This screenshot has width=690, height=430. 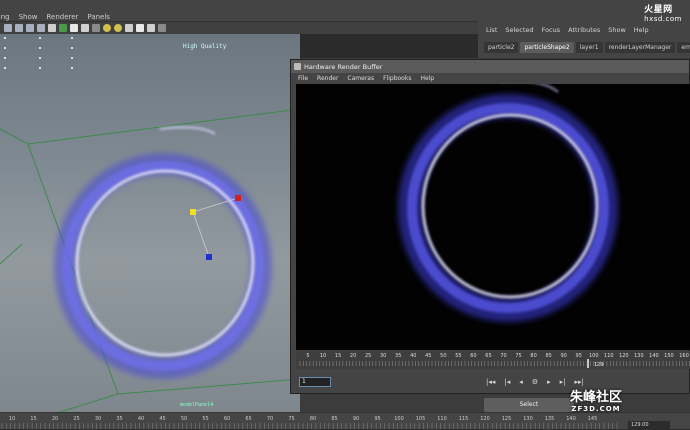 I want to click on tab-renderlayermanager: renderLayerManager, so click(x=640, y=47).